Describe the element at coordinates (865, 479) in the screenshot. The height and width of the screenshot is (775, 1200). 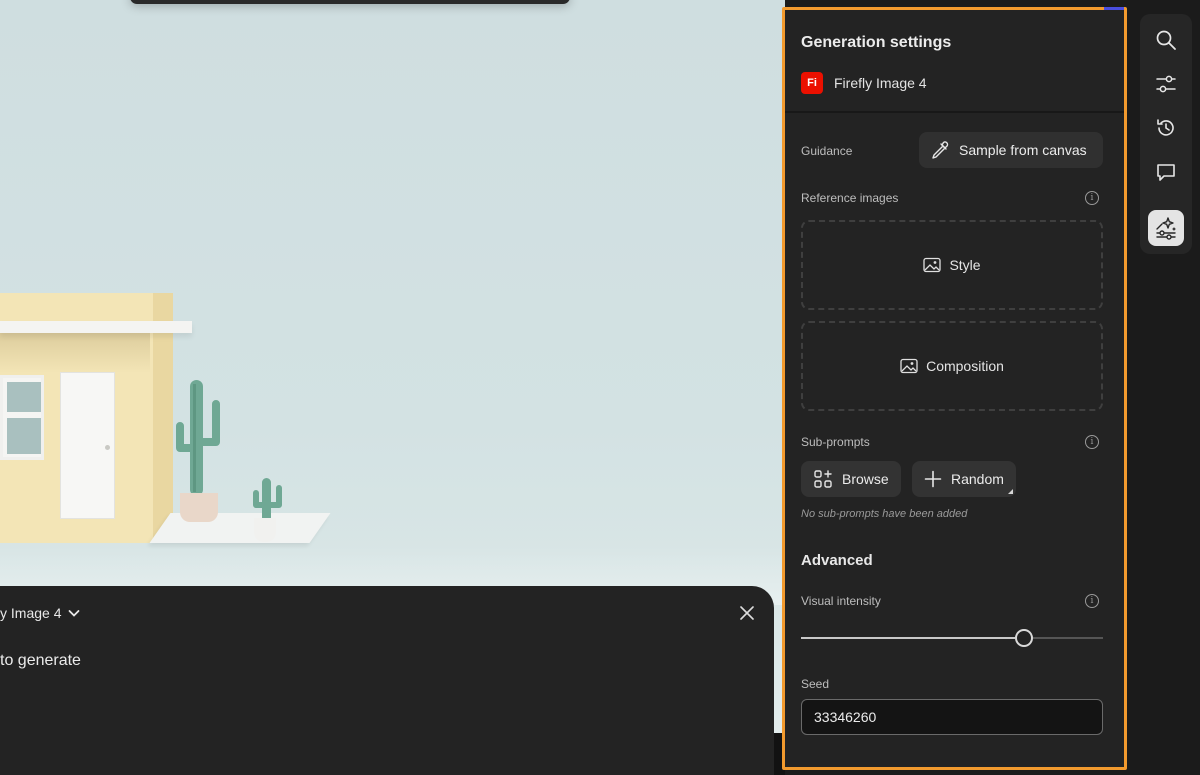
I see `browse-label: Browse` at that location.